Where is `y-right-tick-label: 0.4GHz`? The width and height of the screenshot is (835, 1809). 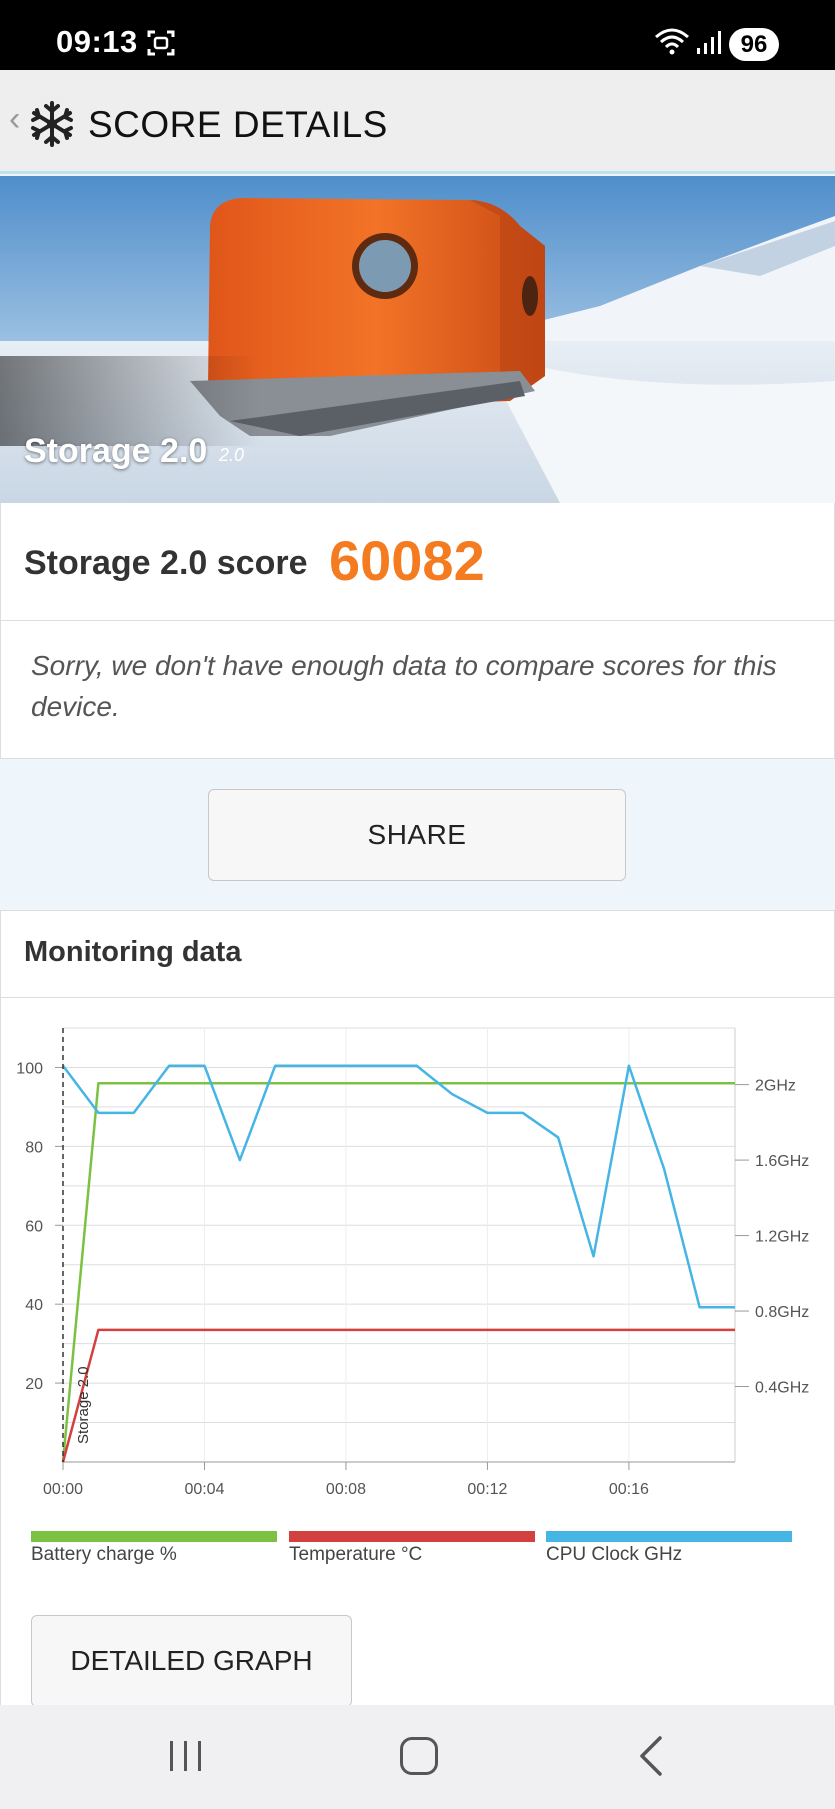 y-right-tick-label: 0.4GHz is located at coordinates (782, 1388).